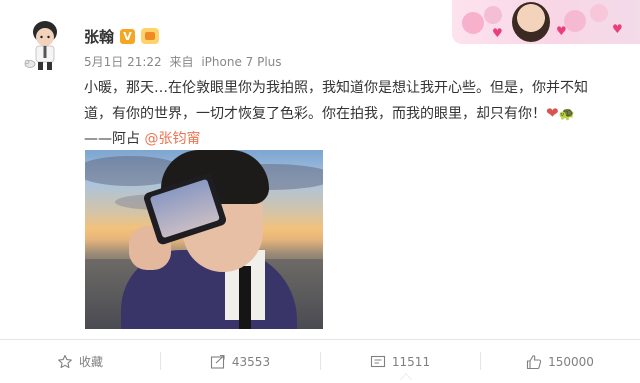 Image resolution: width=640 pixels, height=383 pixels. What do you see at coordinates (114, 139) in the screenshot?
I see `signature-text: ——阿占` at bounding box center [114, 139].